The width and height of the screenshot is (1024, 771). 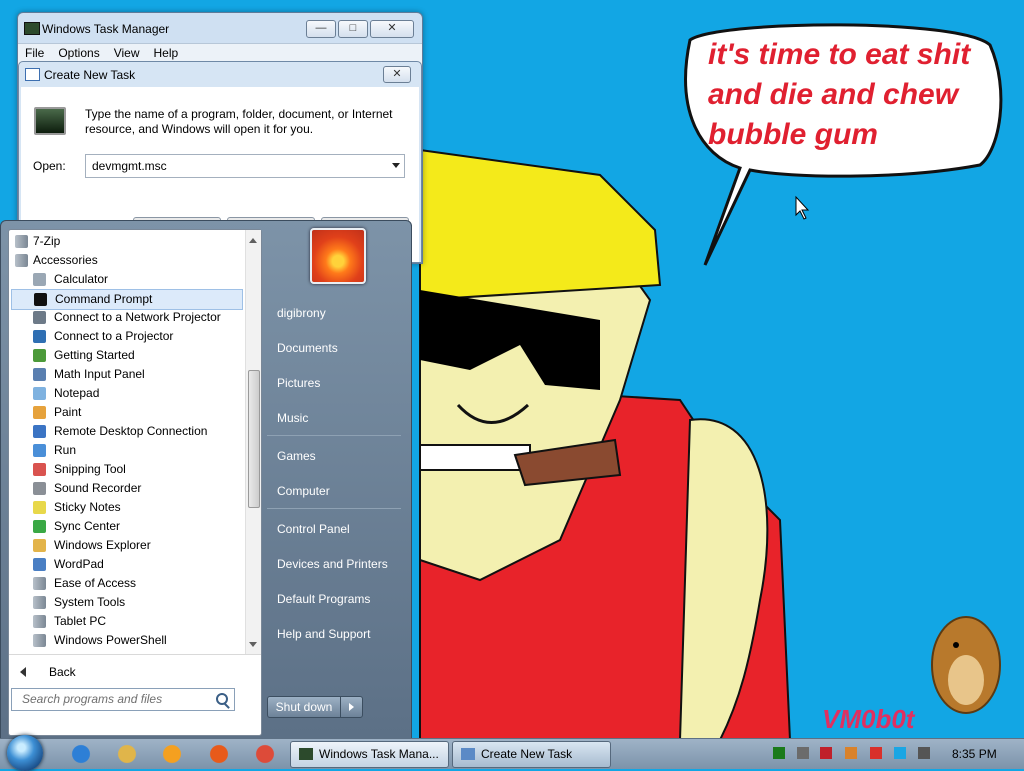 What do you see at coordinates (39, 488) in the screenshot?
I see `sound-recorder-icon` at bounding box center [39, 488].